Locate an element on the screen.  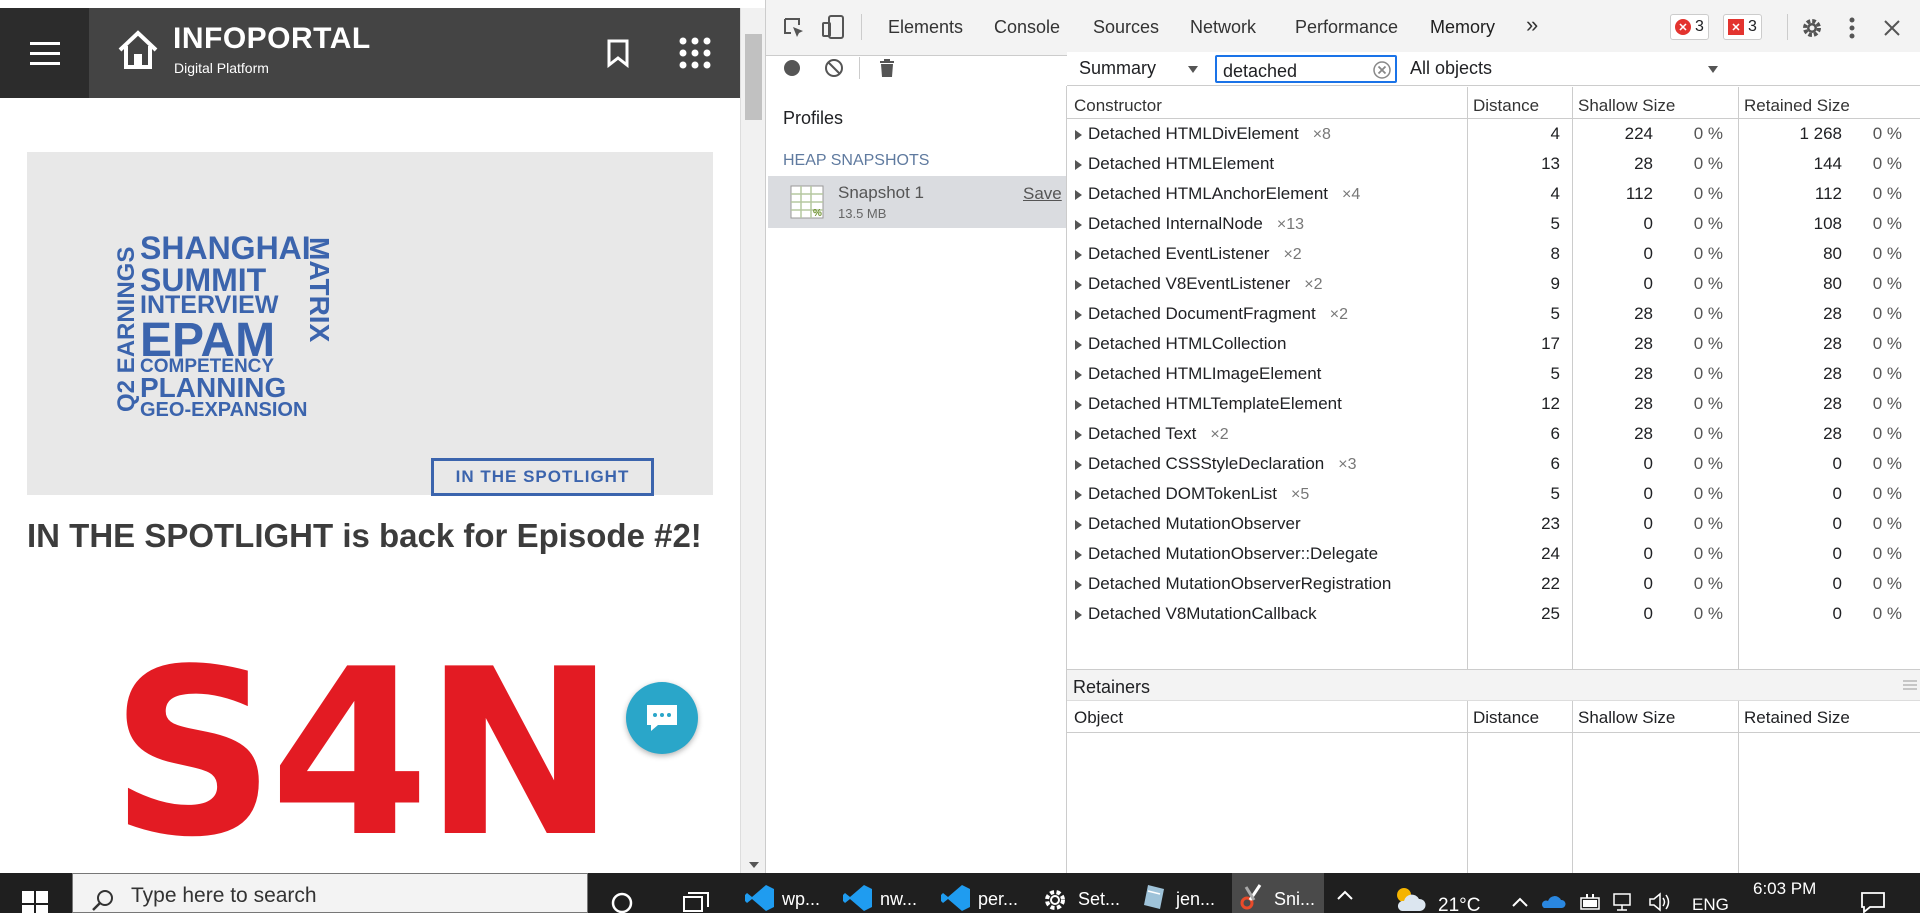
article-title: IN THE SPOTLIGHT is back for Episode #2! is located at coordinates (364, 536).